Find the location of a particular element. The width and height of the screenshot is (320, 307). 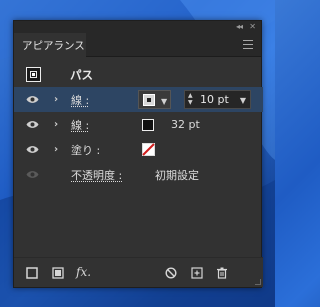

path-thumbnail-icon is located at coordinates (33, 74).